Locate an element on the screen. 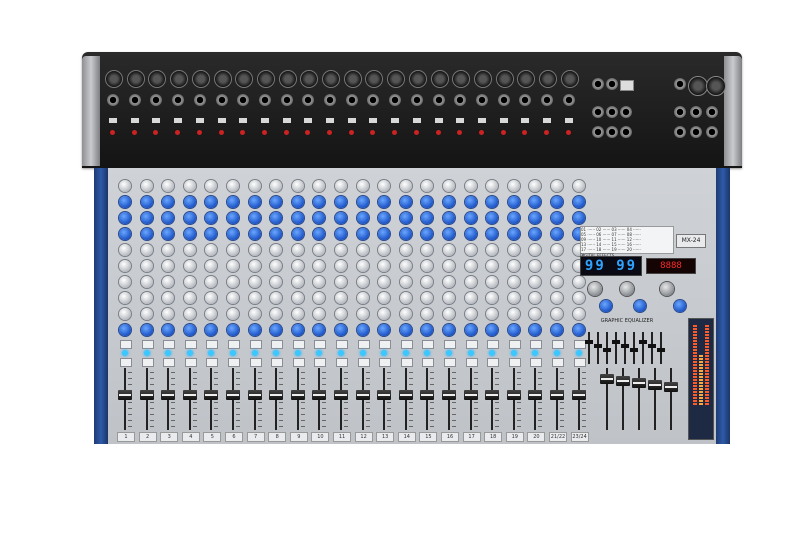 Image resolution: width=800 pixels, height=533 pixels. effects-knob is located at coordinates (606, 306).